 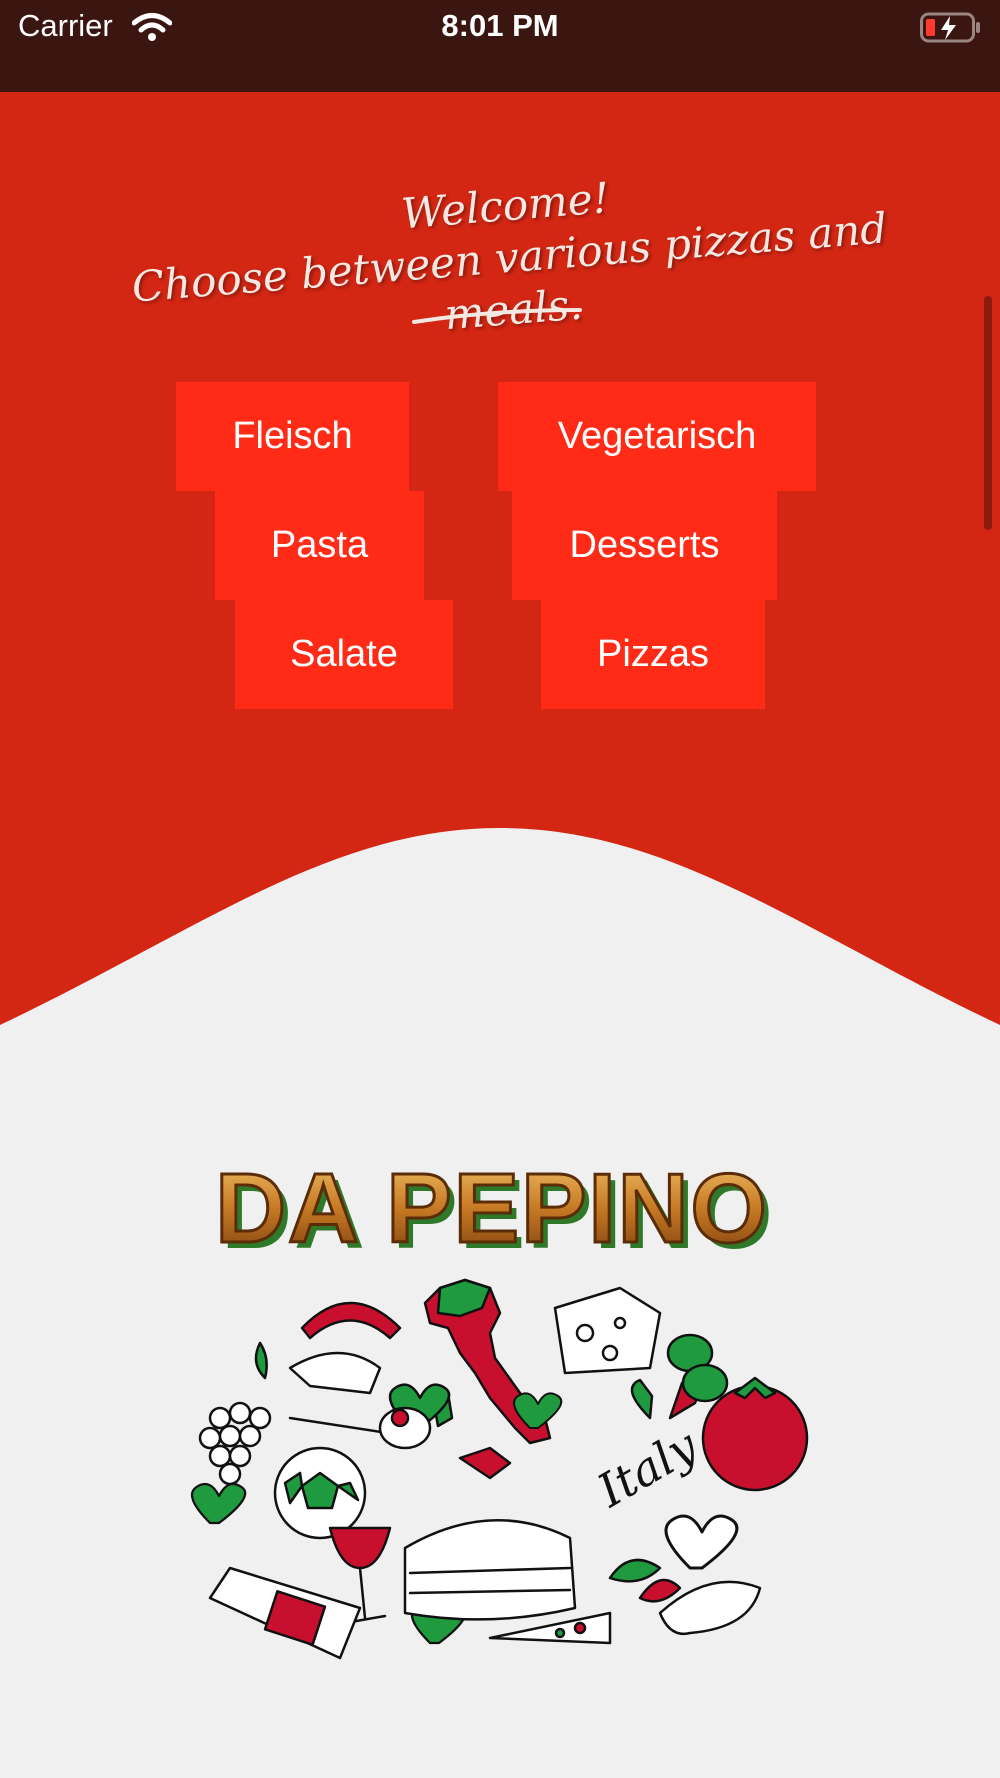 What do you see at coordinates (497, 316) in the screenshot?
I see `welcome-underline` at bounding box center [497, 316].